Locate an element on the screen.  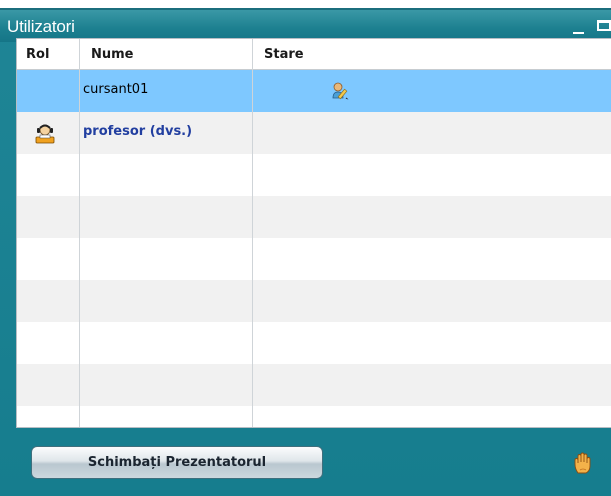
column-header-stare: Stare is located at coordinates (284, 54).